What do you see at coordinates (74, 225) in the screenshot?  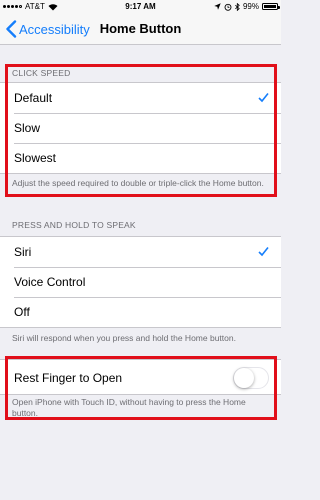 I see `section-header-press-hold: PRESS AND HOLD TO SPEAK` at bounding box center [74, 225].